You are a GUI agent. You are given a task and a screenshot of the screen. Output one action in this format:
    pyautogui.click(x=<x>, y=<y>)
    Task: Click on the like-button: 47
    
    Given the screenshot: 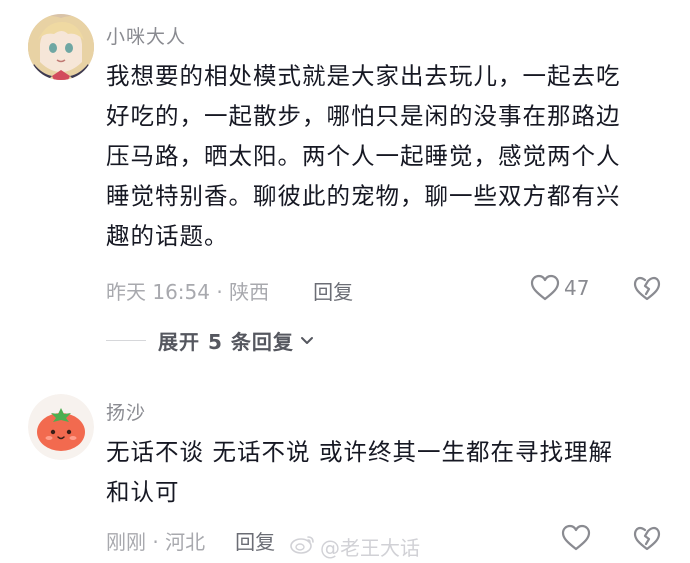 What is the action you would take?
    pyautogui.click(x=559, y=288)
    